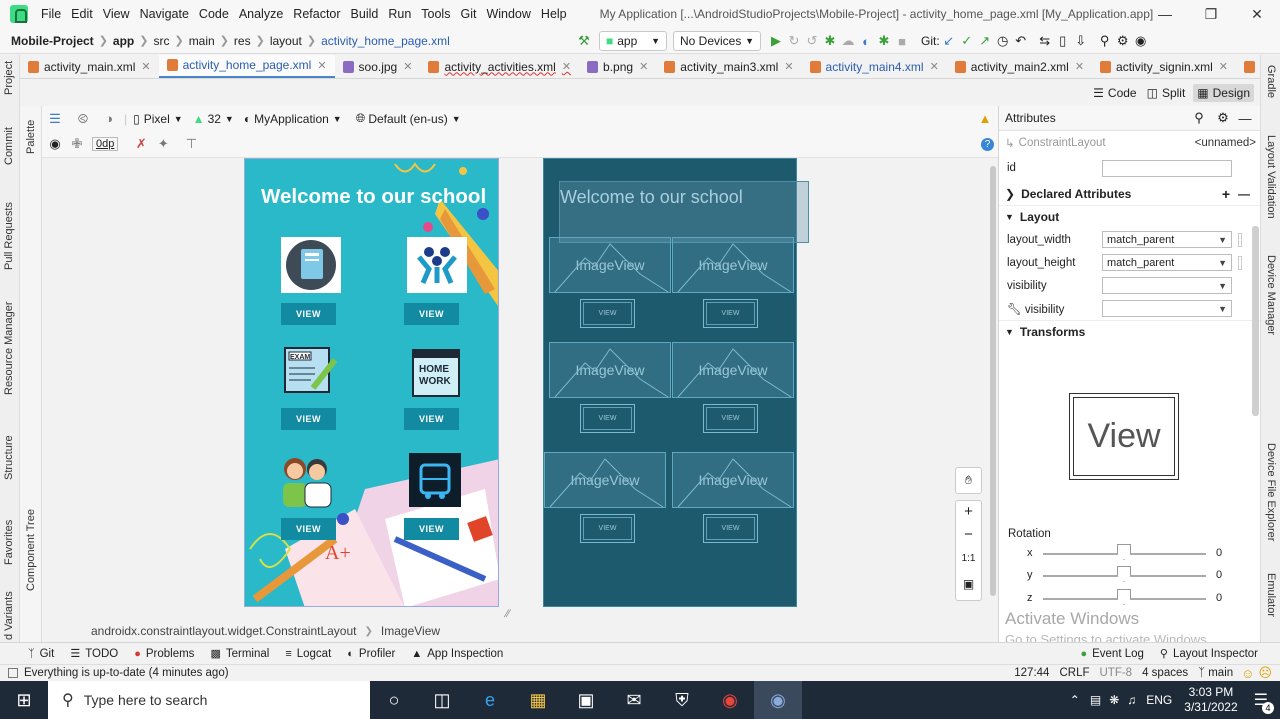 Image resolution: width=1280 pixels, height=719 pixels. Describe the element at coordinates (202, 41) in the screenshot. I see `breadcrumb-main: main` at that location.